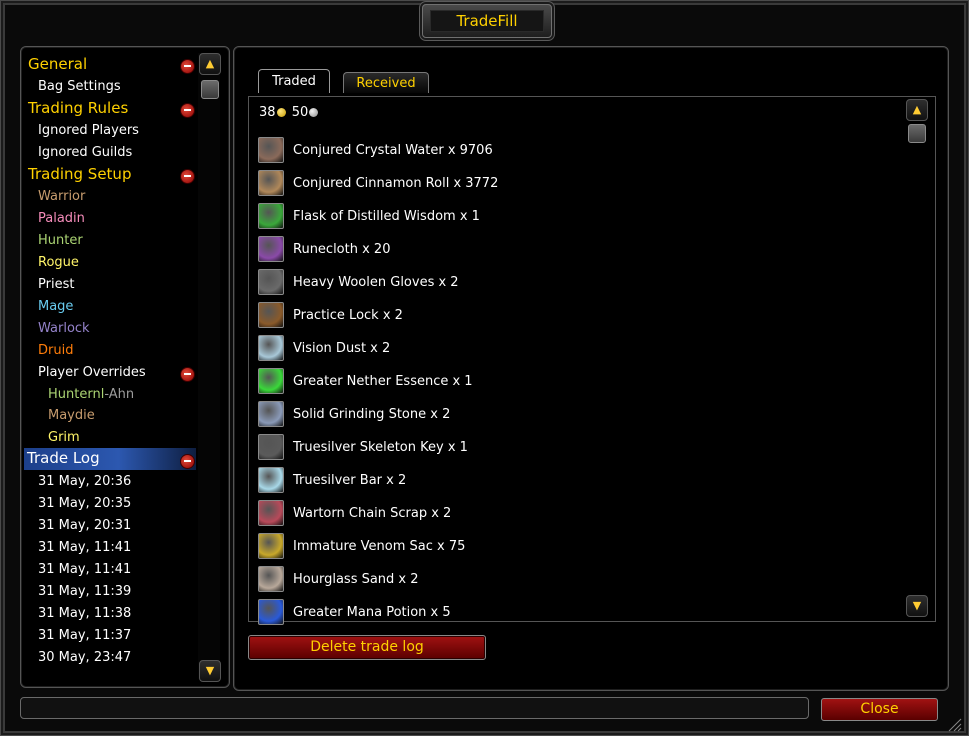 The height and width of the screenshot is (736, 969). Describe the element at coordinates (356, 579) in the screenshot. I see `item-label: Hourglass Sand x 2` at that location.